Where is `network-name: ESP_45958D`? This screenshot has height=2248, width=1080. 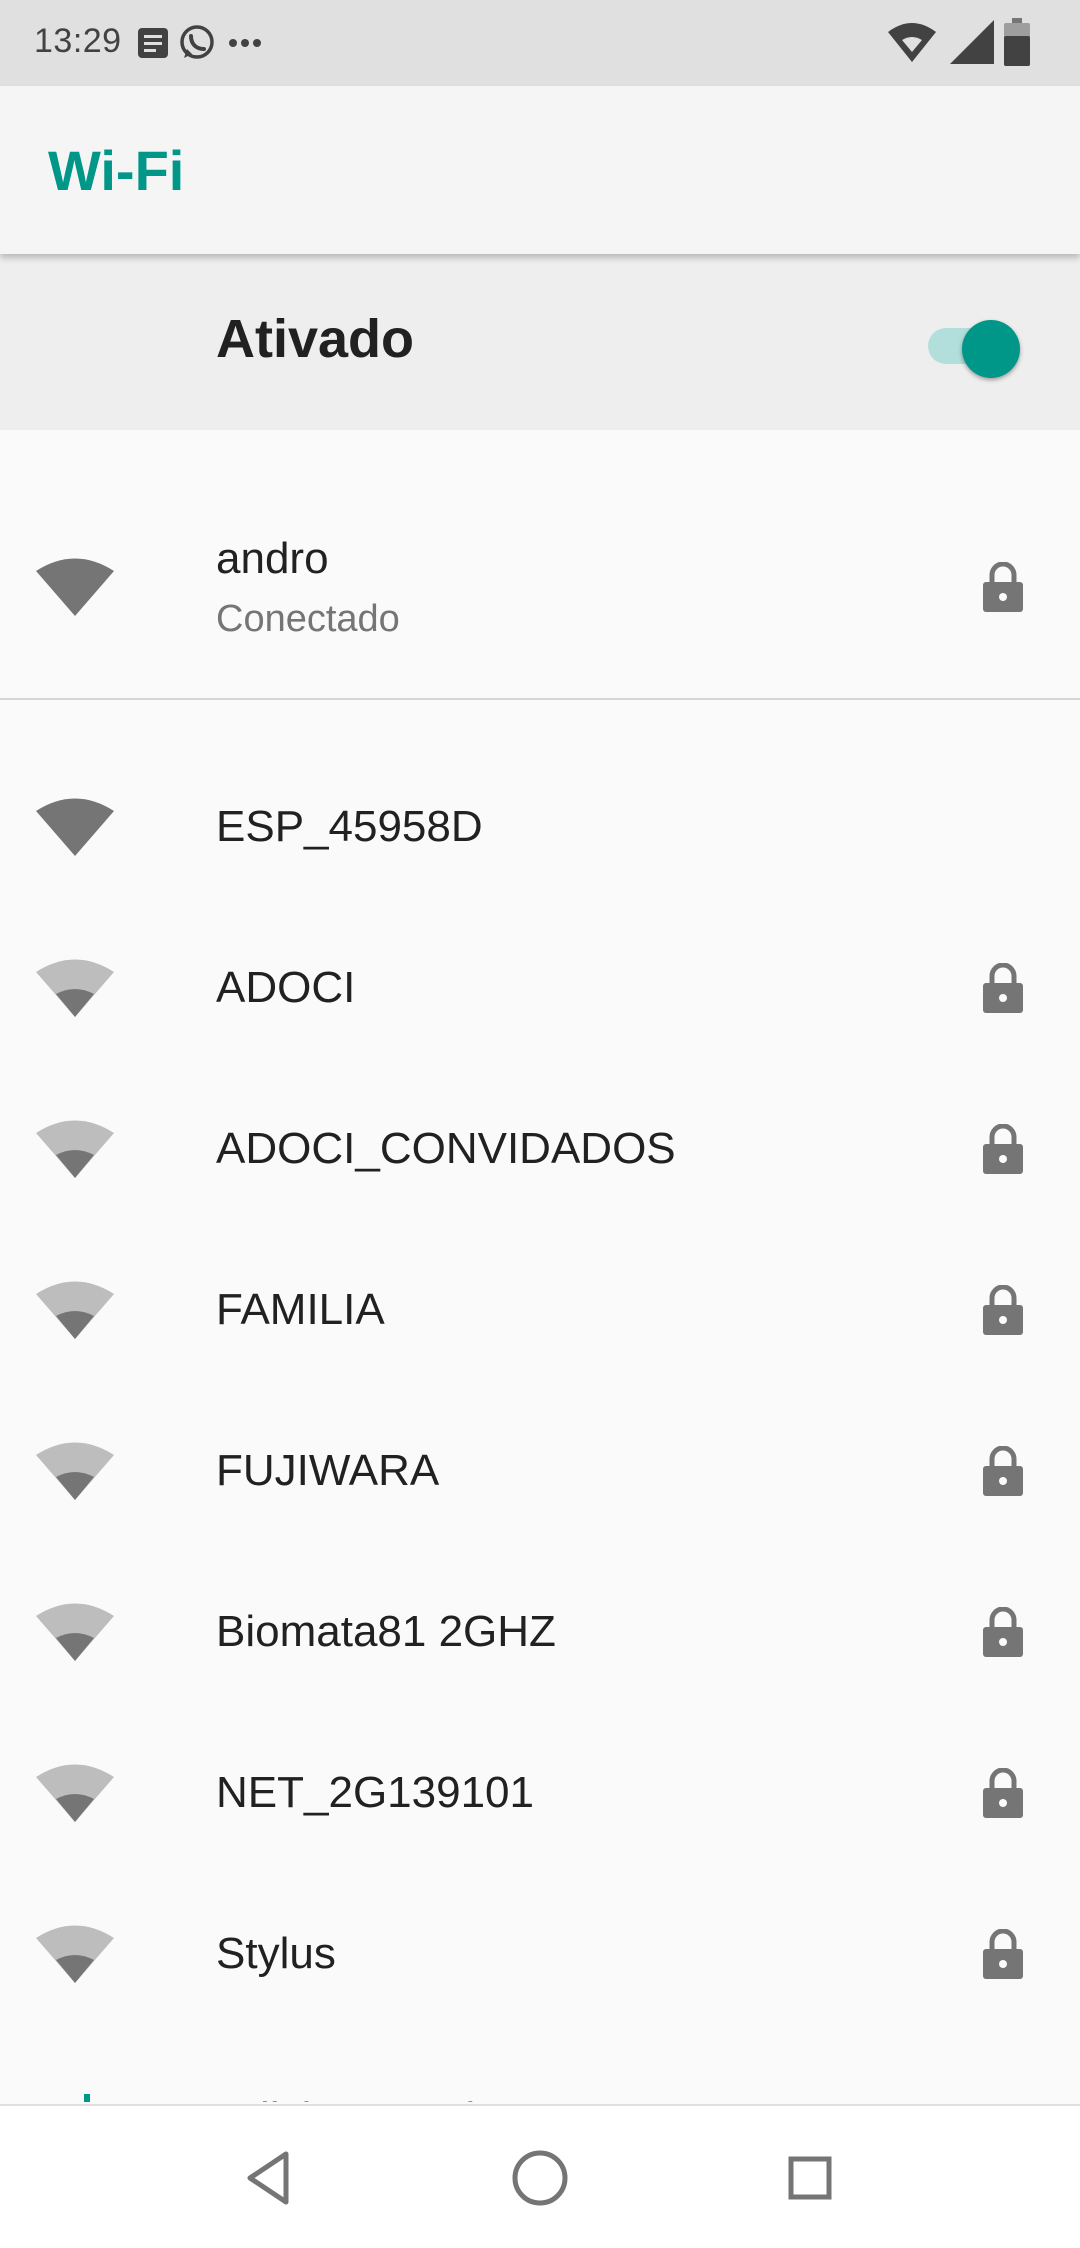 network-name: ESP_45958D is located at coordinates (349, 826).